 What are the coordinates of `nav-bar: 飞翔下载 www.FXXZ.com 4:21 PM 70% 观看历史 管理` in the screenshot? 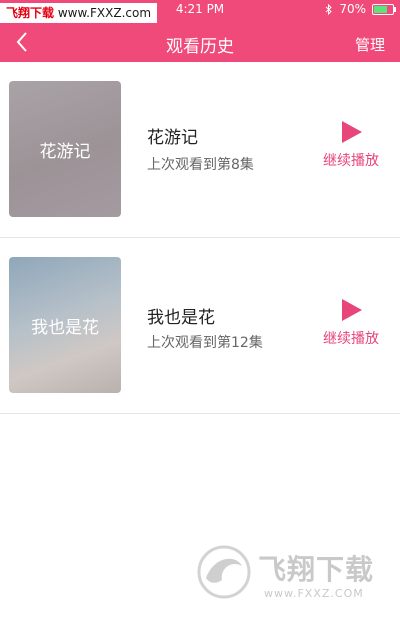 It's located at (200, 31).